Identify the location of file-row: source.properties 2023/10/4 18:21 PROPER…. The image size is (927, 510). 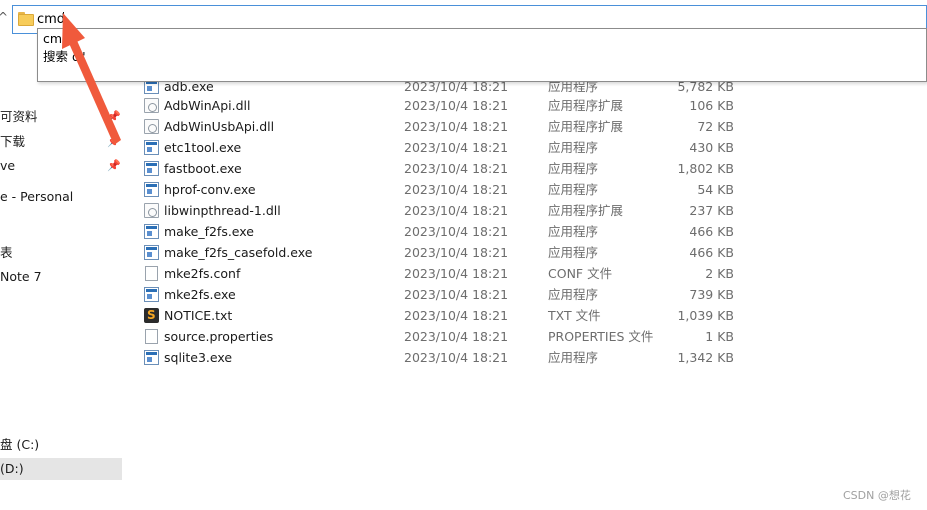
(443, 336).